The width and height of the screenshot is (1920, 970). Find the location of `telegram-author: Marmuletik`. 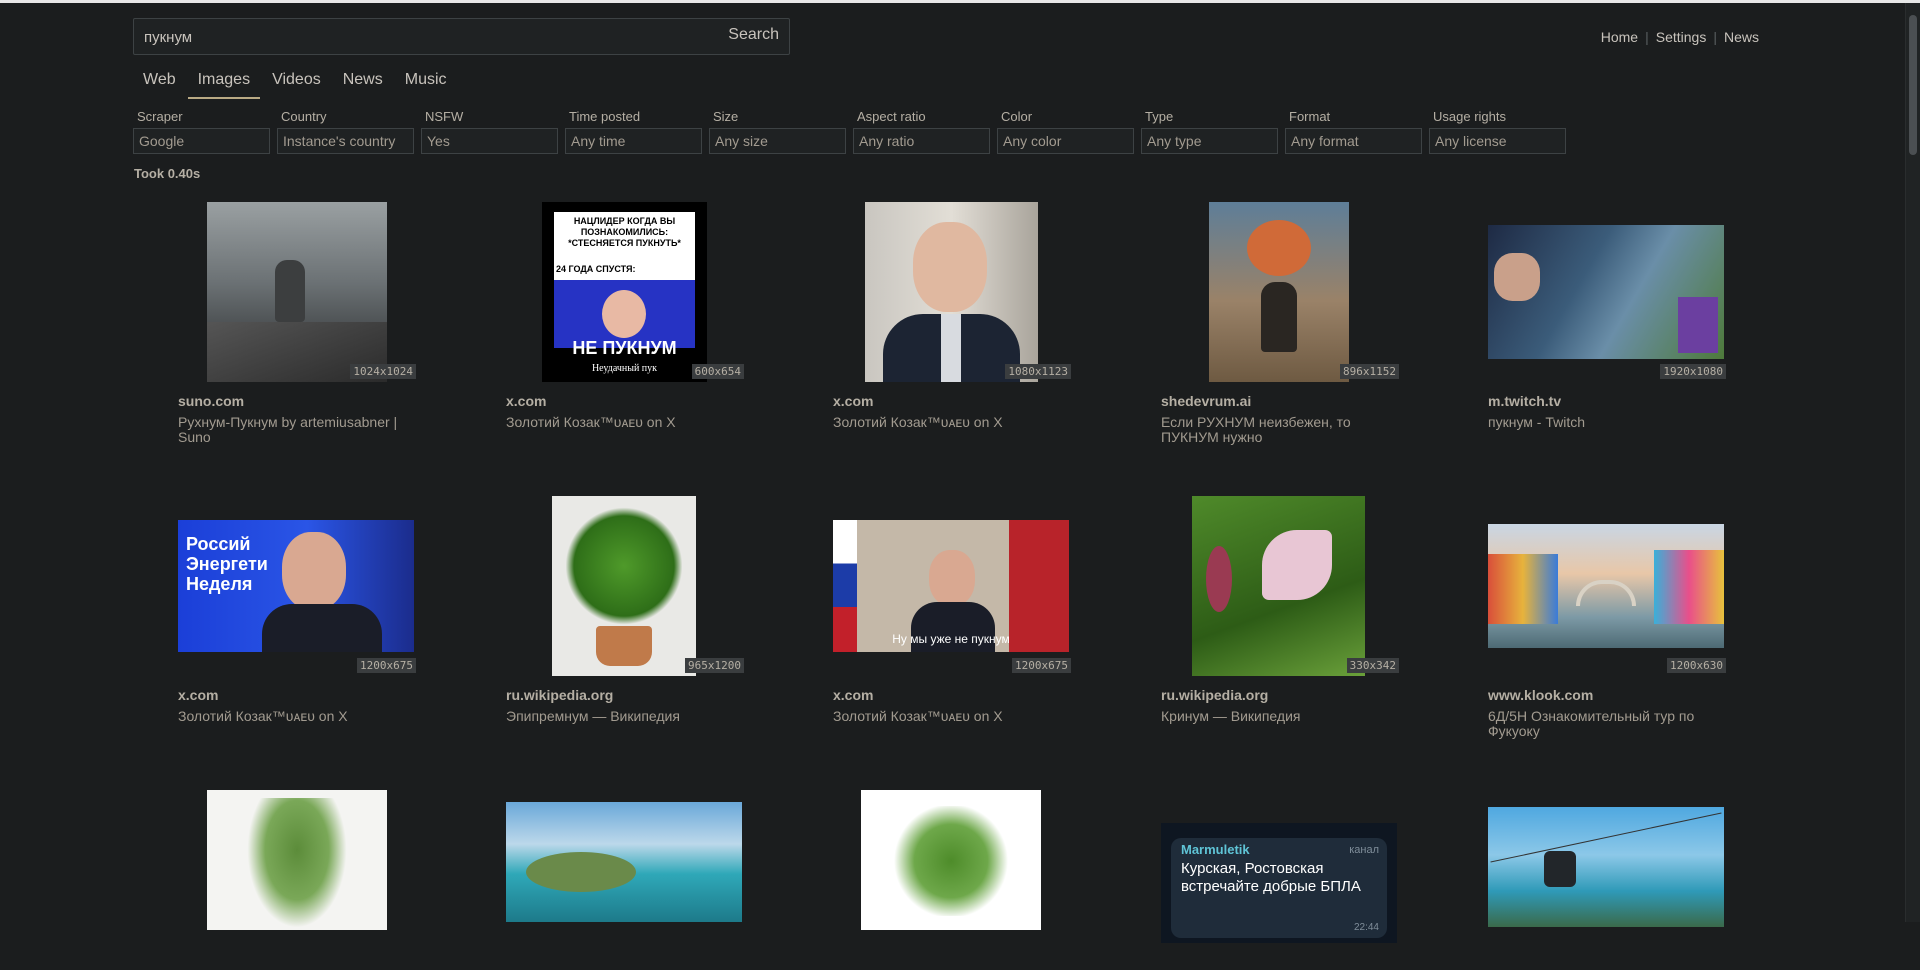

telegram-author: Marmuletik is located at coordinates (1215, 849).